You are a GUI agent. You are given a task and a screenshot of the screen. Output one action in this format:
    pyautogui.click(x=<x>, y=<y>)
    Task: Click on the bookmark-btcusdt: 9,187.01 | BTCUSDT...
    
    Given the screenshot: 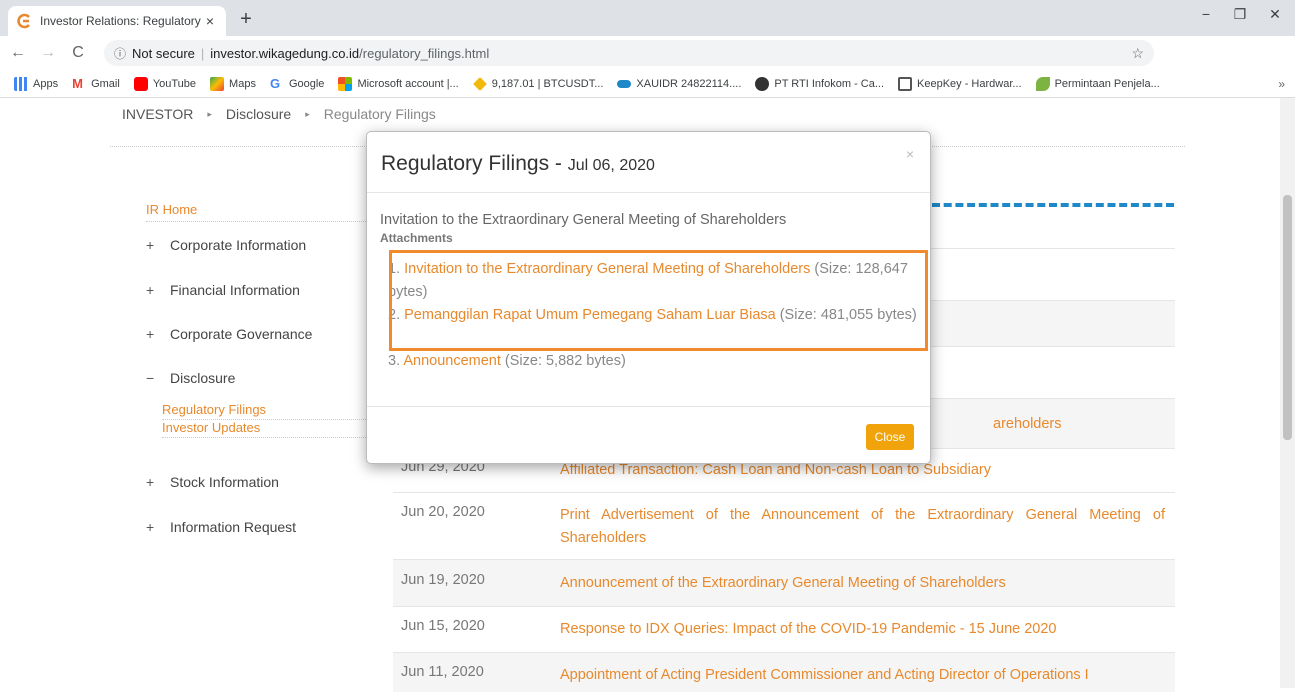 What is the action you would take?
    pyautogui.click(x=537, y=83)
    